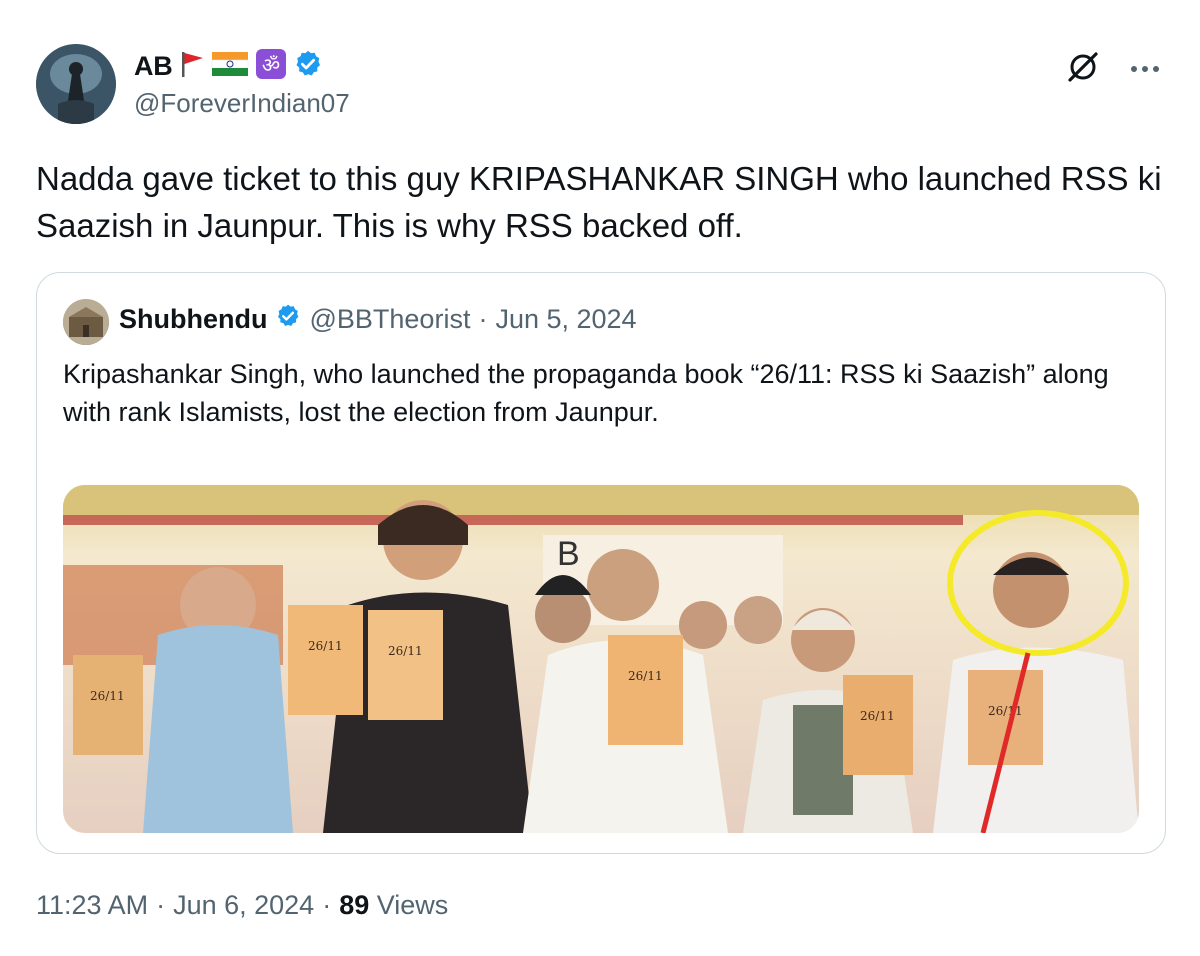 Image resolution: width=1200 pixels, height=956 pixels. I want to click on author-avatar, so click(76, 84).